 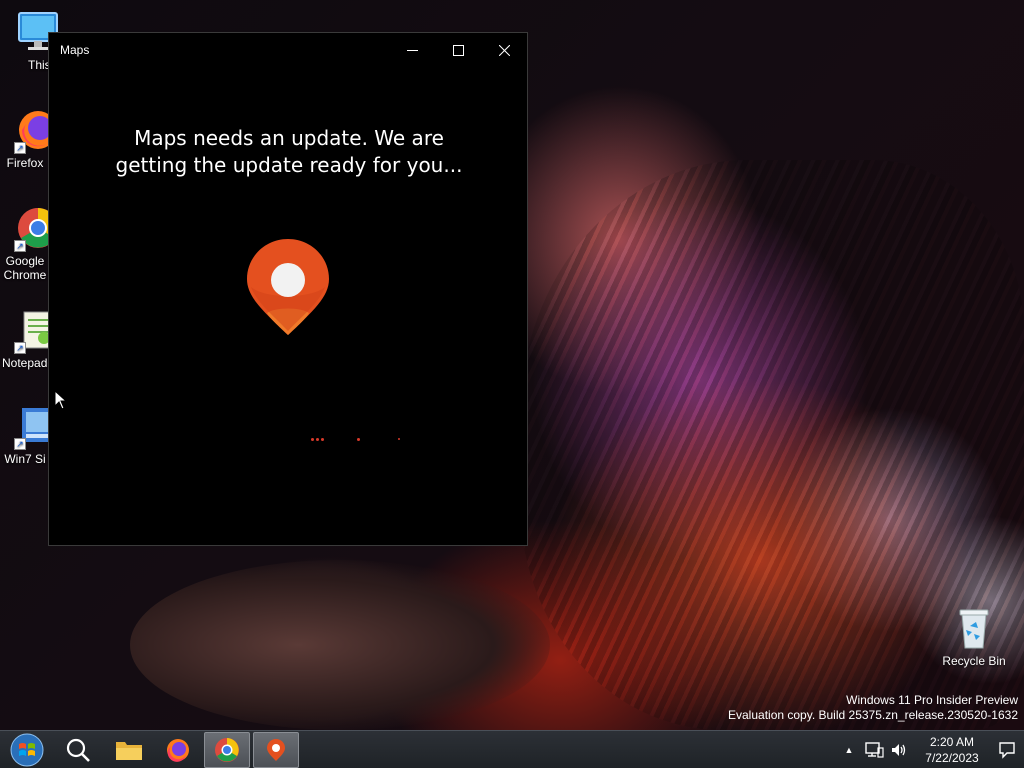 I want to click on recycle-bin-icon, so click(x=974, y=628).